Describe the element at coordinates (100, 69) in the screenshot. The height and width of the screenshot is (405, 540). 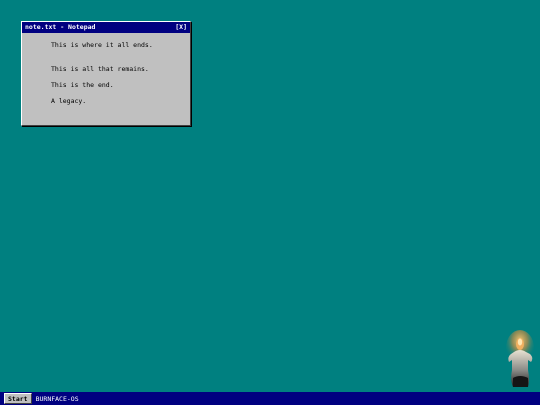
I see `note-line: This is all that remains.` at that location.